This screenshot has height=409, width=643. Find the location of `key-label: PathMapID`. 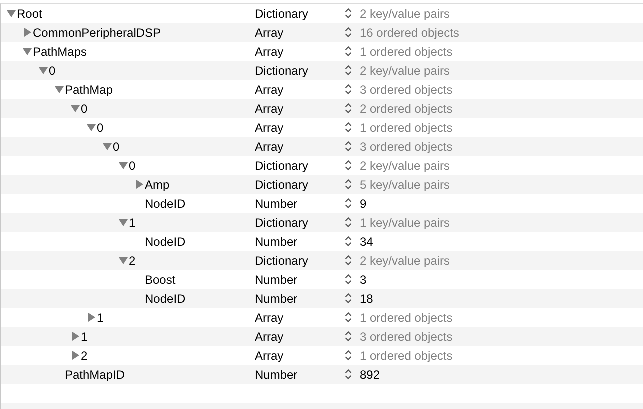

key-label: PathMapID is located at coordinates (95, 375).